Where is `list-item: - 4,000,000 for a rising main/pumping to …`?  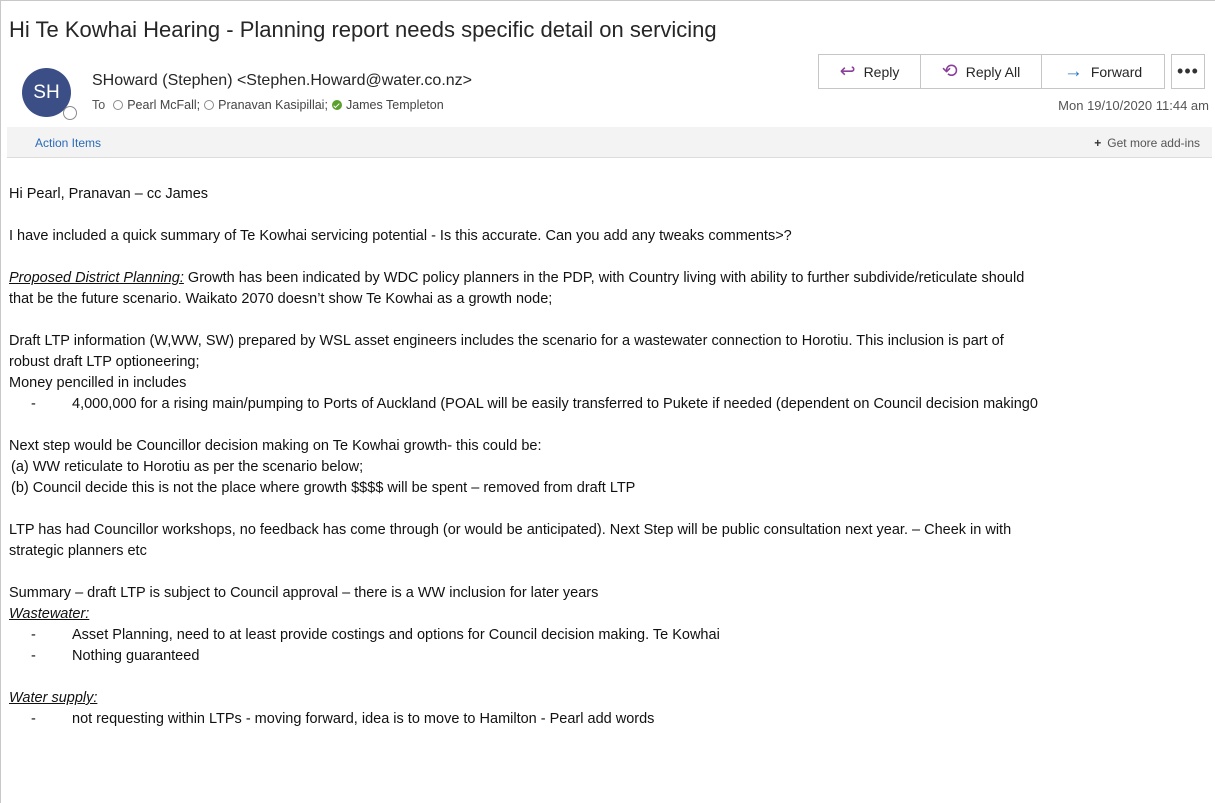
list-item: - 4,000,000 for a rising main/pumping to … is located at coordinates (609, 404).